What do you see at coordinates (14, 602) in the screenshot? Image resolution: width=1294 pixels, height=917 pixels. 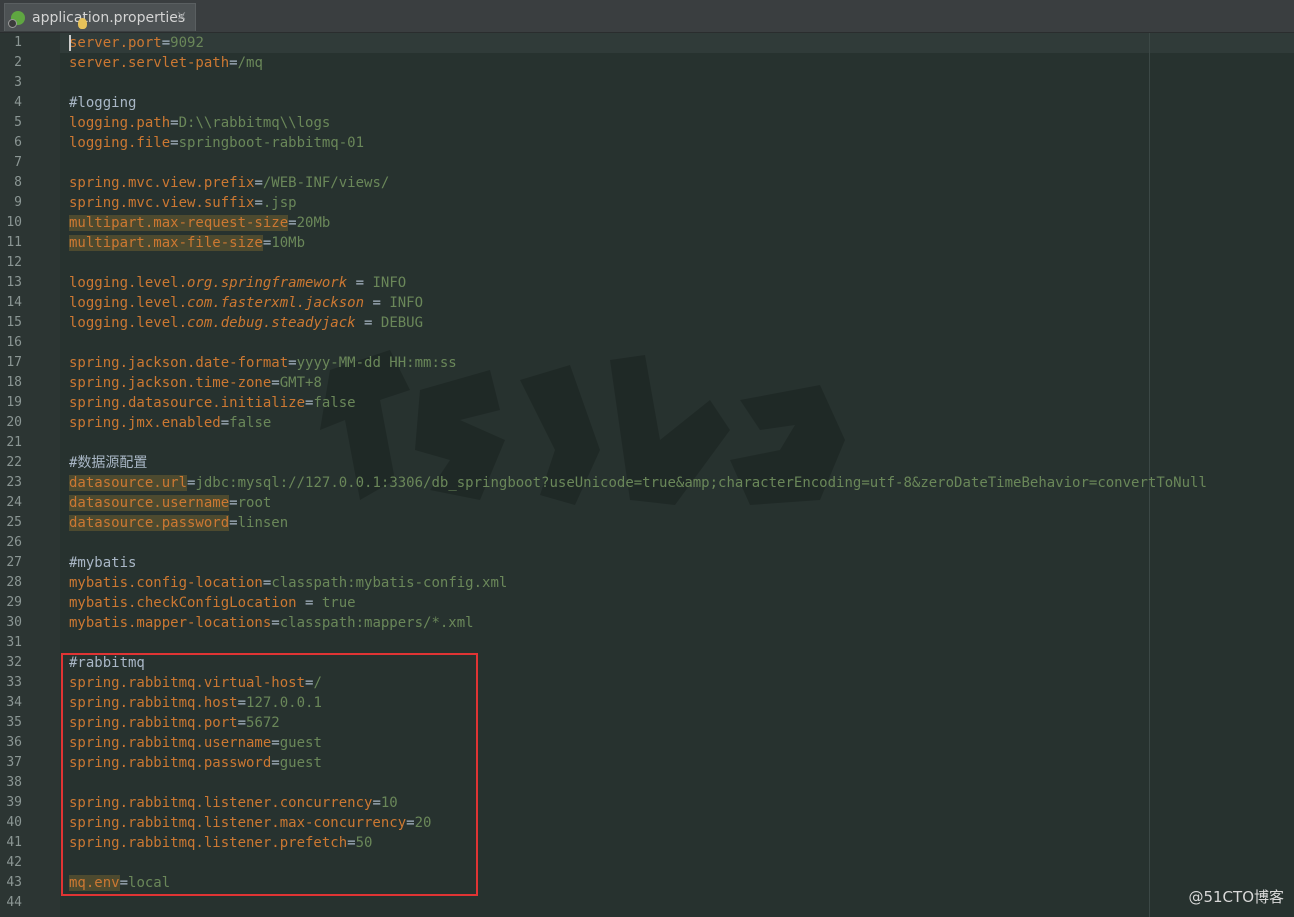 I see `line-number: 29` at bounding box center [14, 602].